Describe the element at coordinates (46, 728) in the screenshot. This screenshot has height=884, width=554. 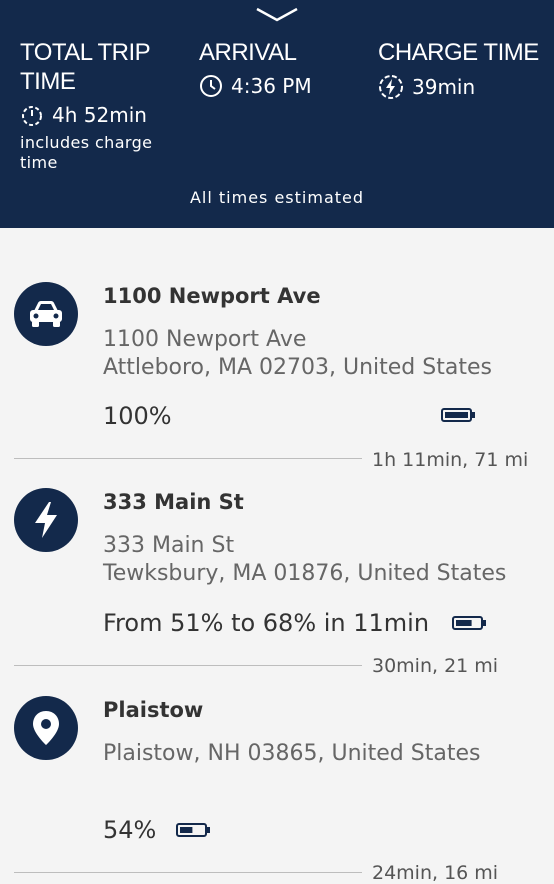
I see `location-pin-icon` at that location.